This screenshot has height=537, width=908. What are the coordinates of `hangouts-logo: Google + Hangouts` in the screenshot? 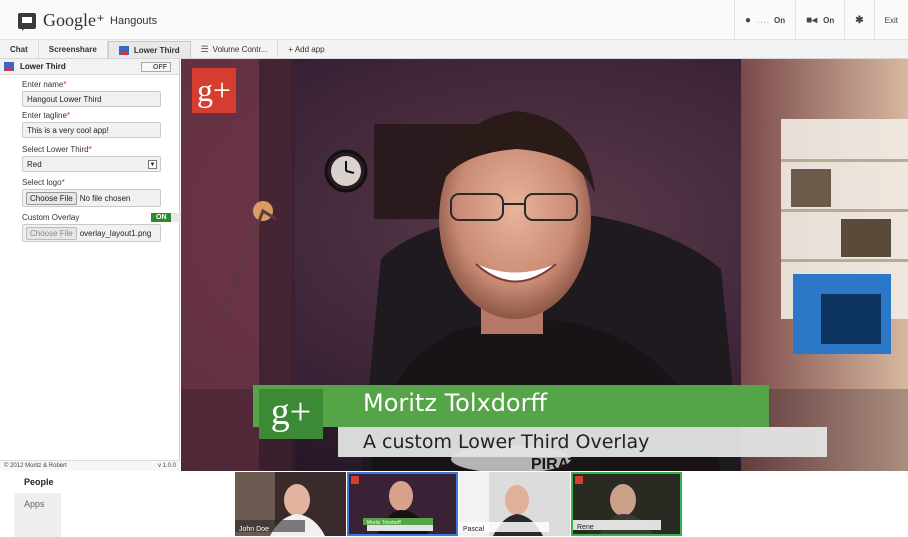 It's located at (87, 20).